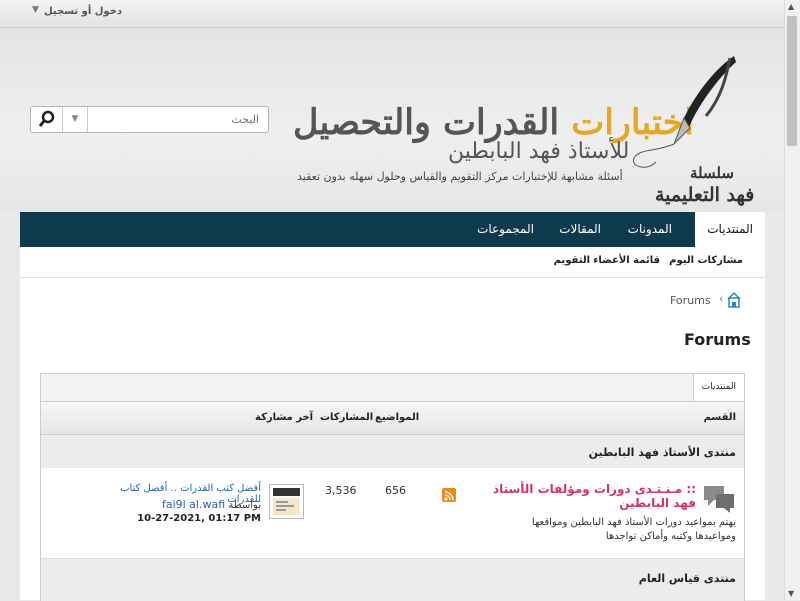  What do you see at coordinates (397, 417) in the screenshot?
I see `header-topics: المواضيع` at bounding box center [397, 417].